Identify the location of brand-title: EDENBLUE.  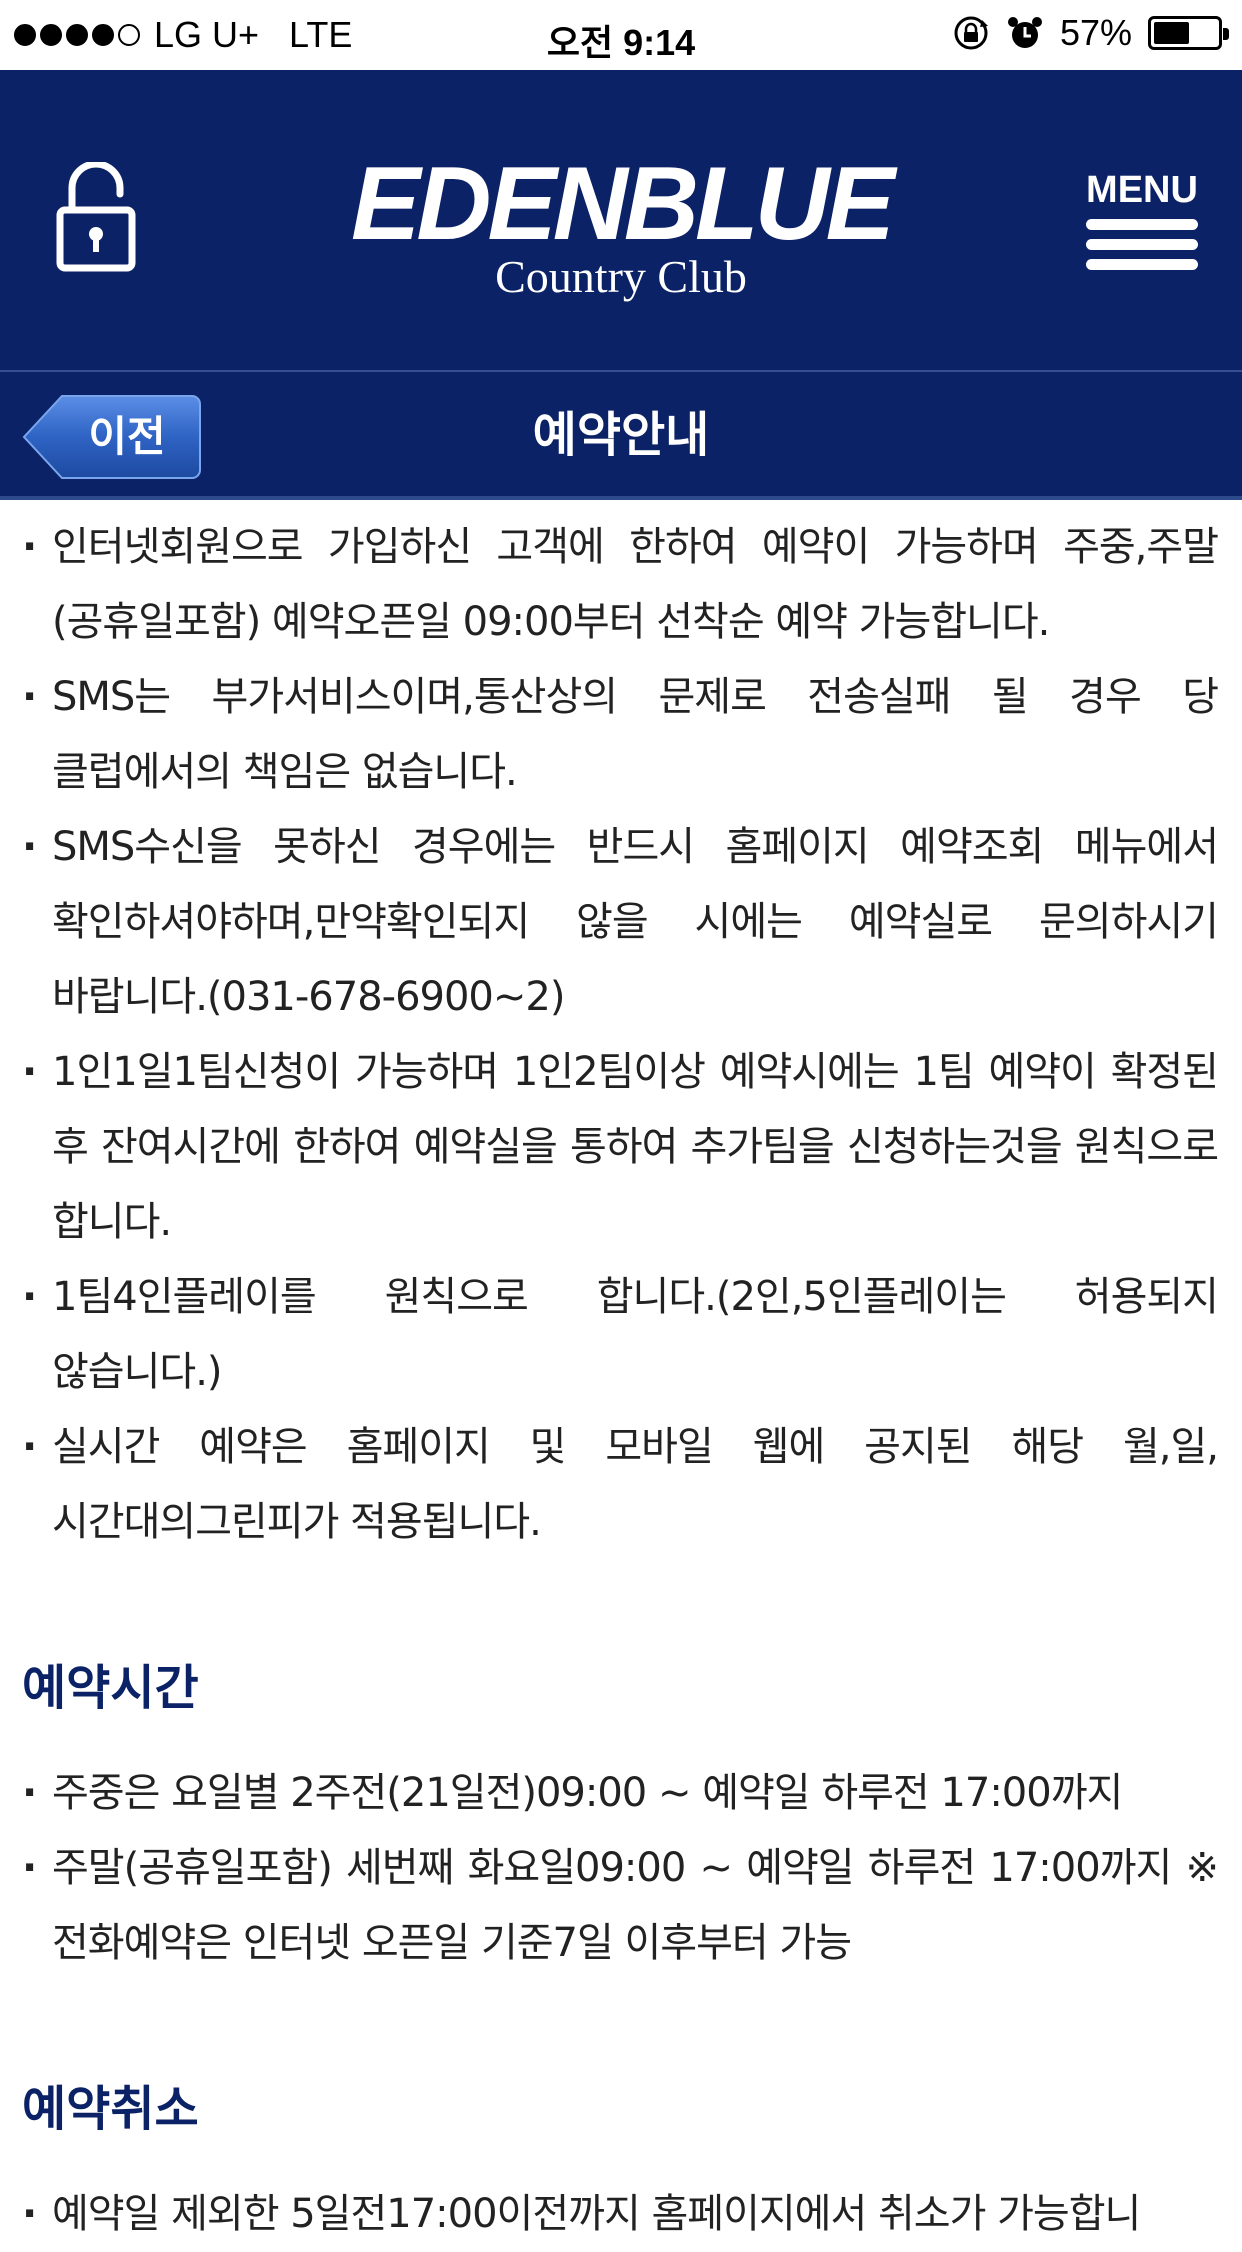
(622, 204).